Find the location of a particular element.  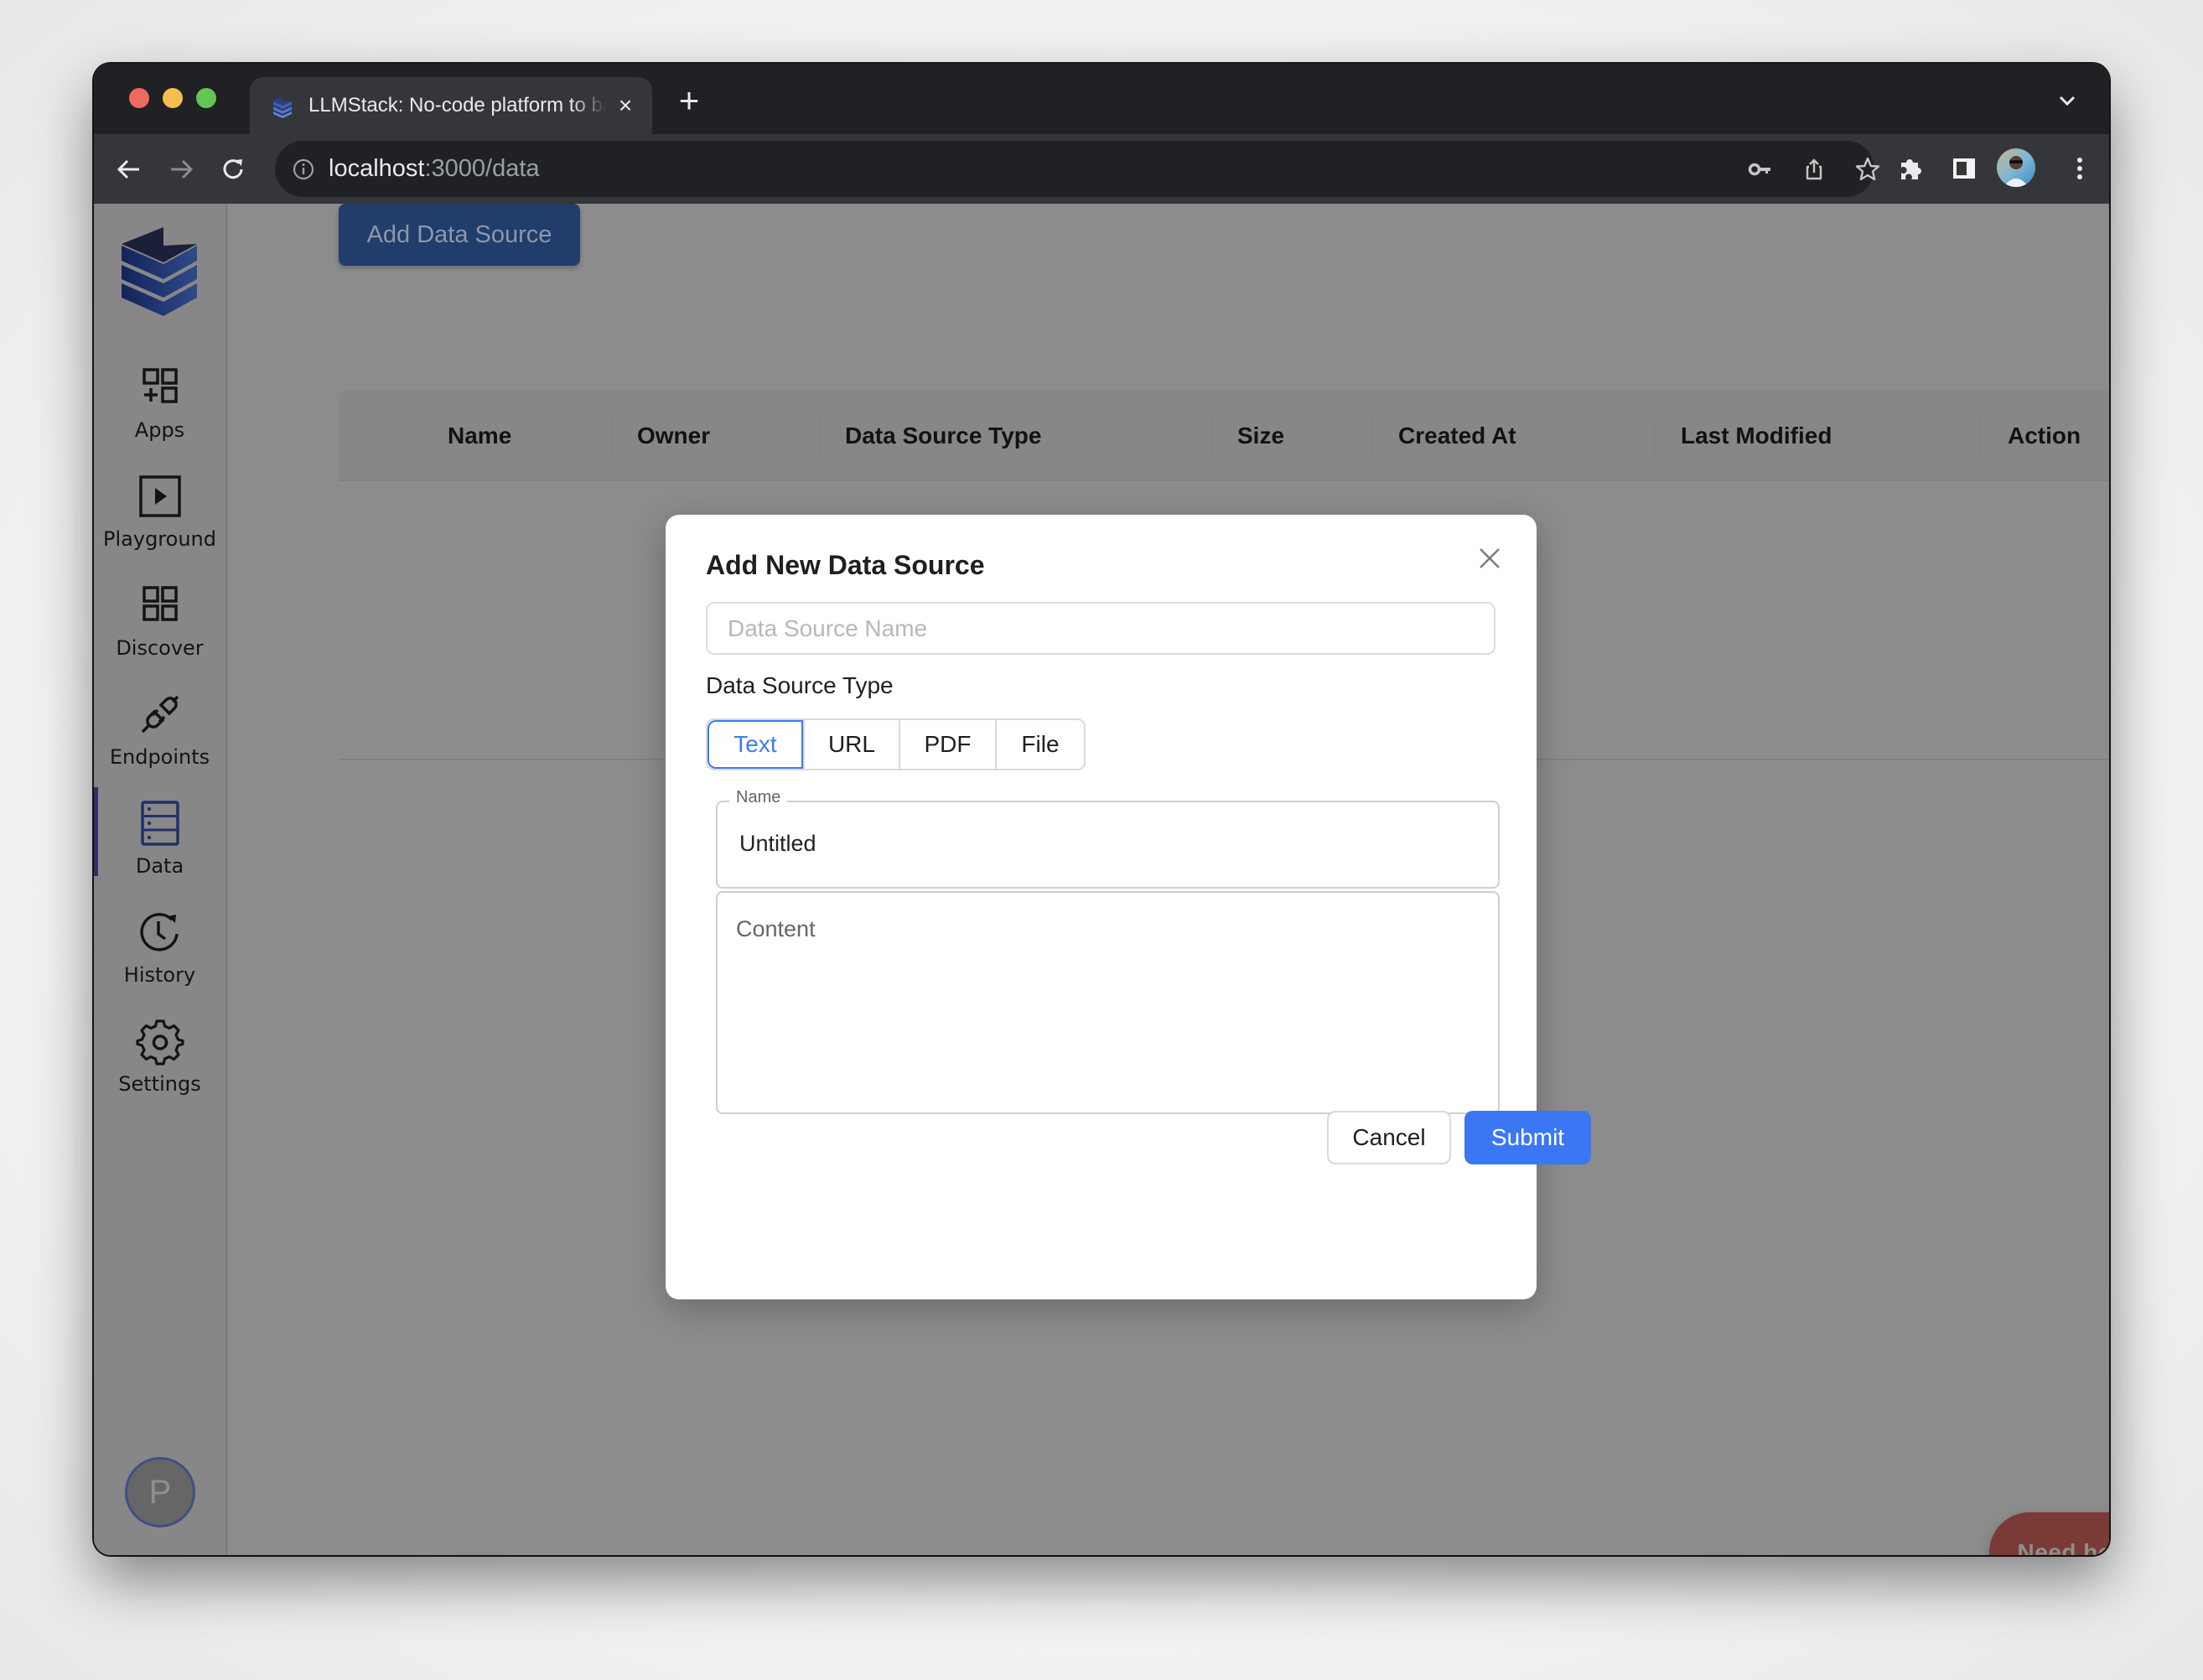

cancel-button: Cancel is located at coordinates (1389, 1137).